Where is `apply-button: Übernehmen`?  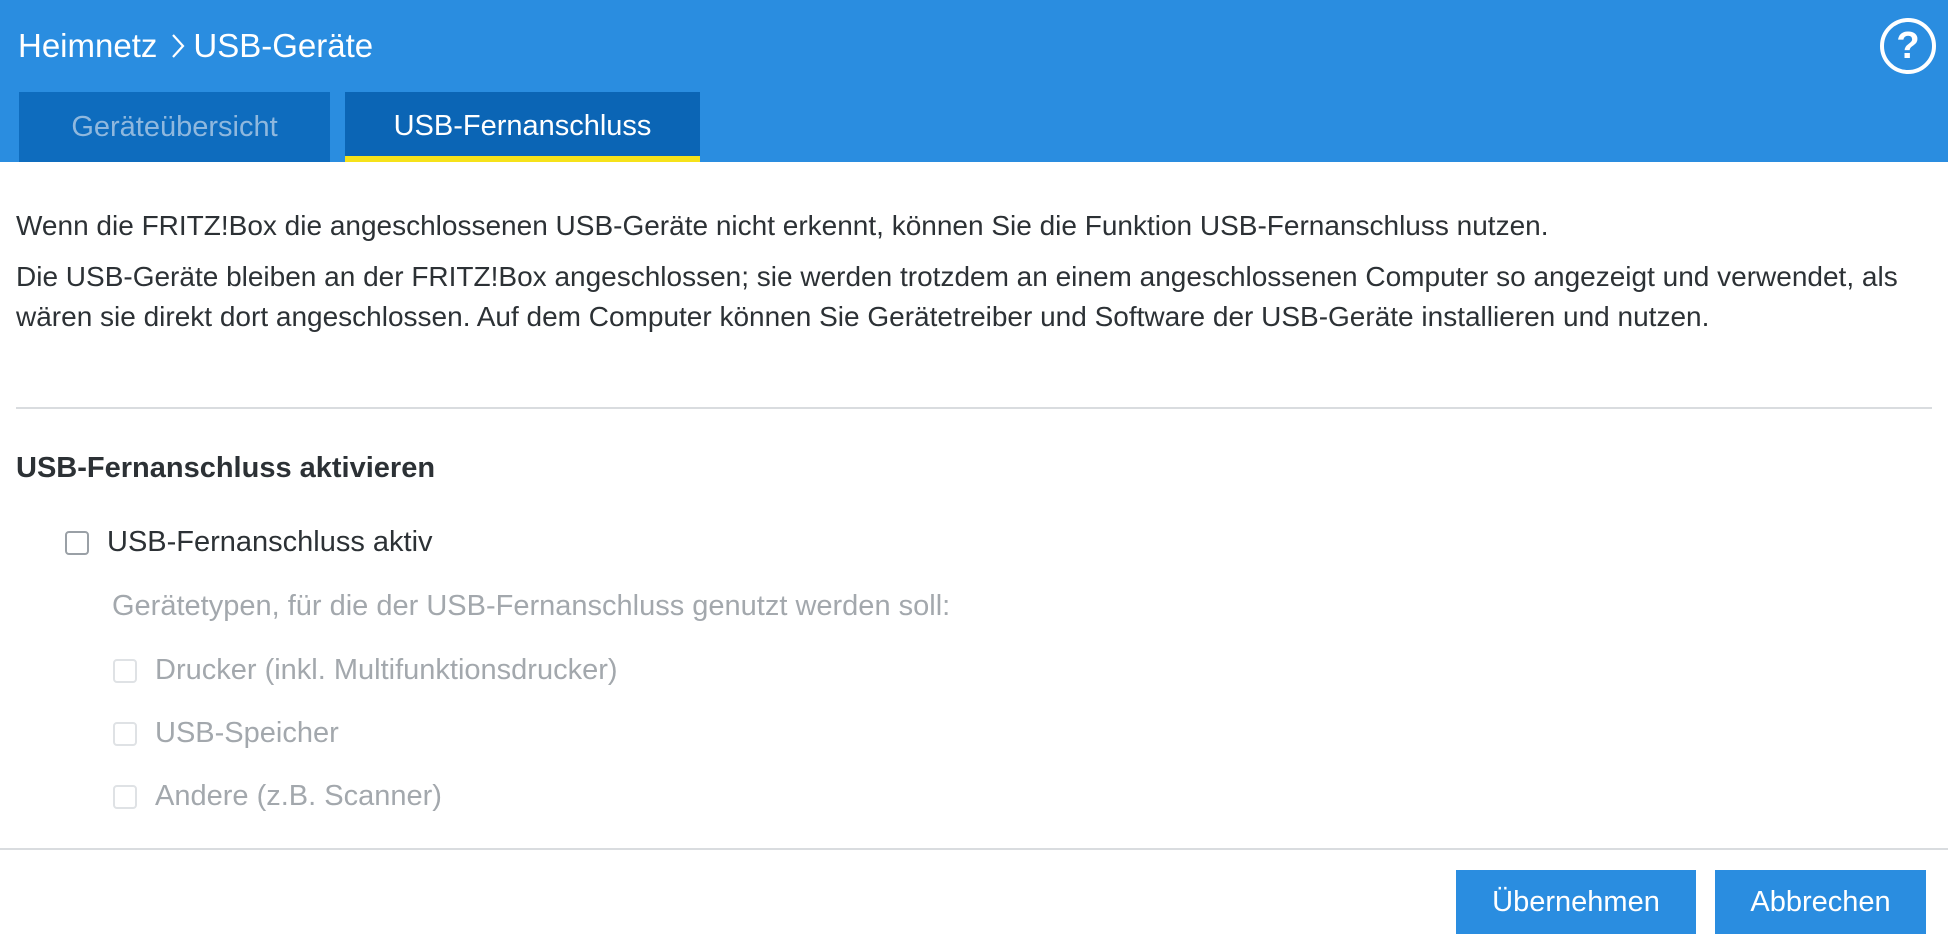
apply-button: Übernehmen is located at coordinates (1576, 902).